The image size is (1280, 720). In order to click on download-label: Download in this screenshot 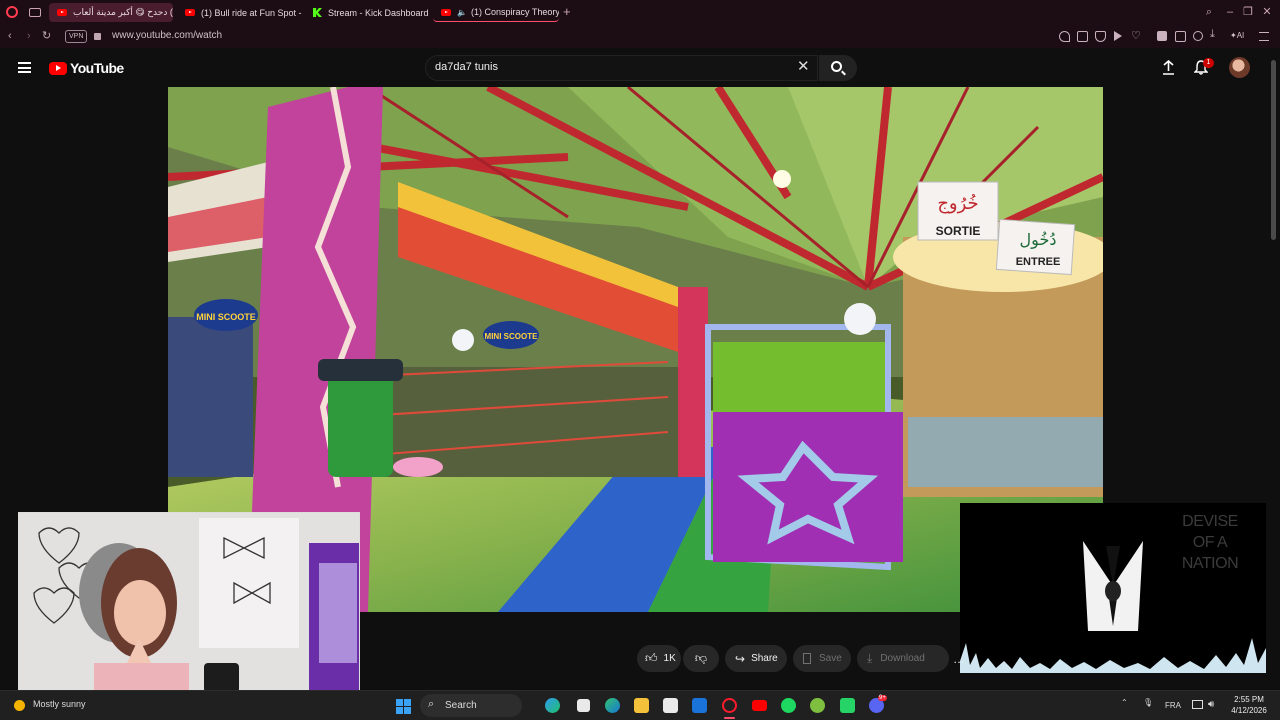, I will do `click(902, 658)`.